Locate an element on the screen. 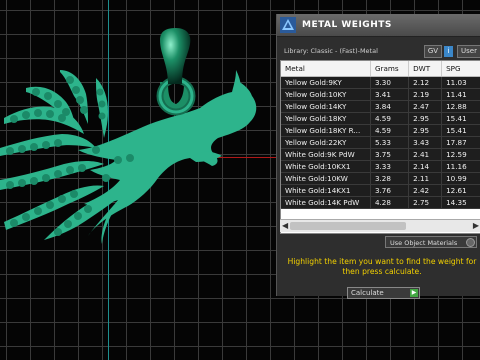 The height and width of the screenshot is (360, 480). table-row: Yellow Gold:18KY 4.59 2.95 15.41 is located at coordinates (380, 118).